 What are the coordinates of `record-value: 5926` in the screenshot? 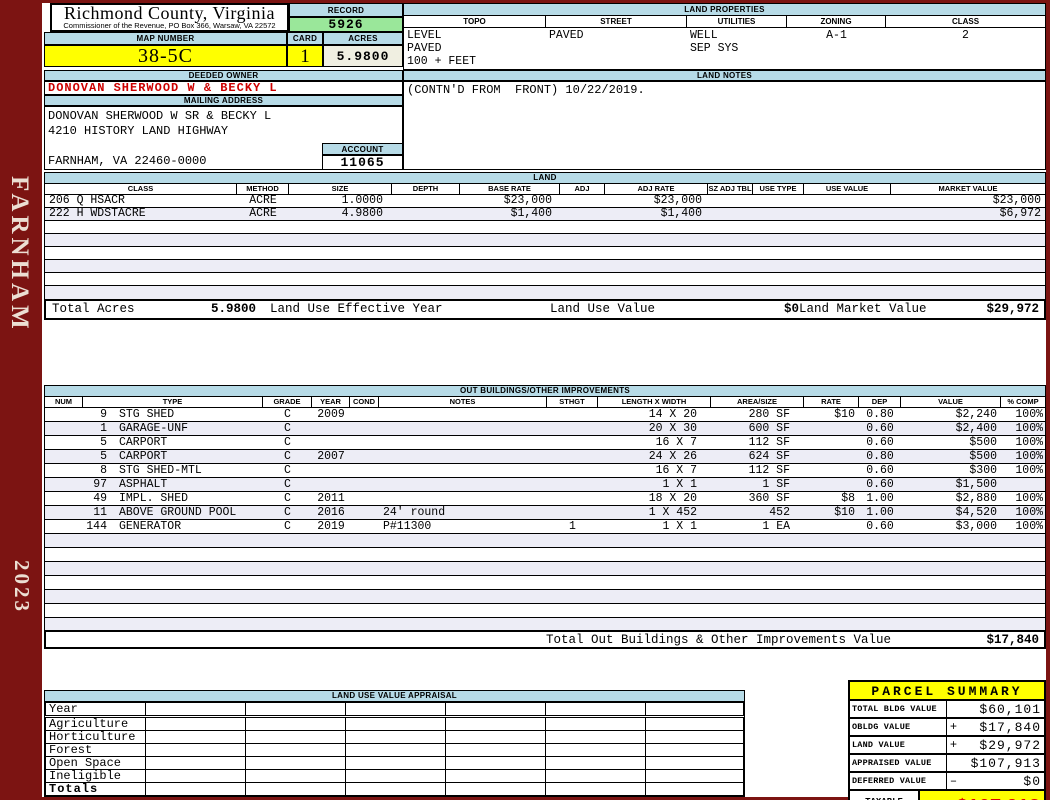 It's located at (346, 24).